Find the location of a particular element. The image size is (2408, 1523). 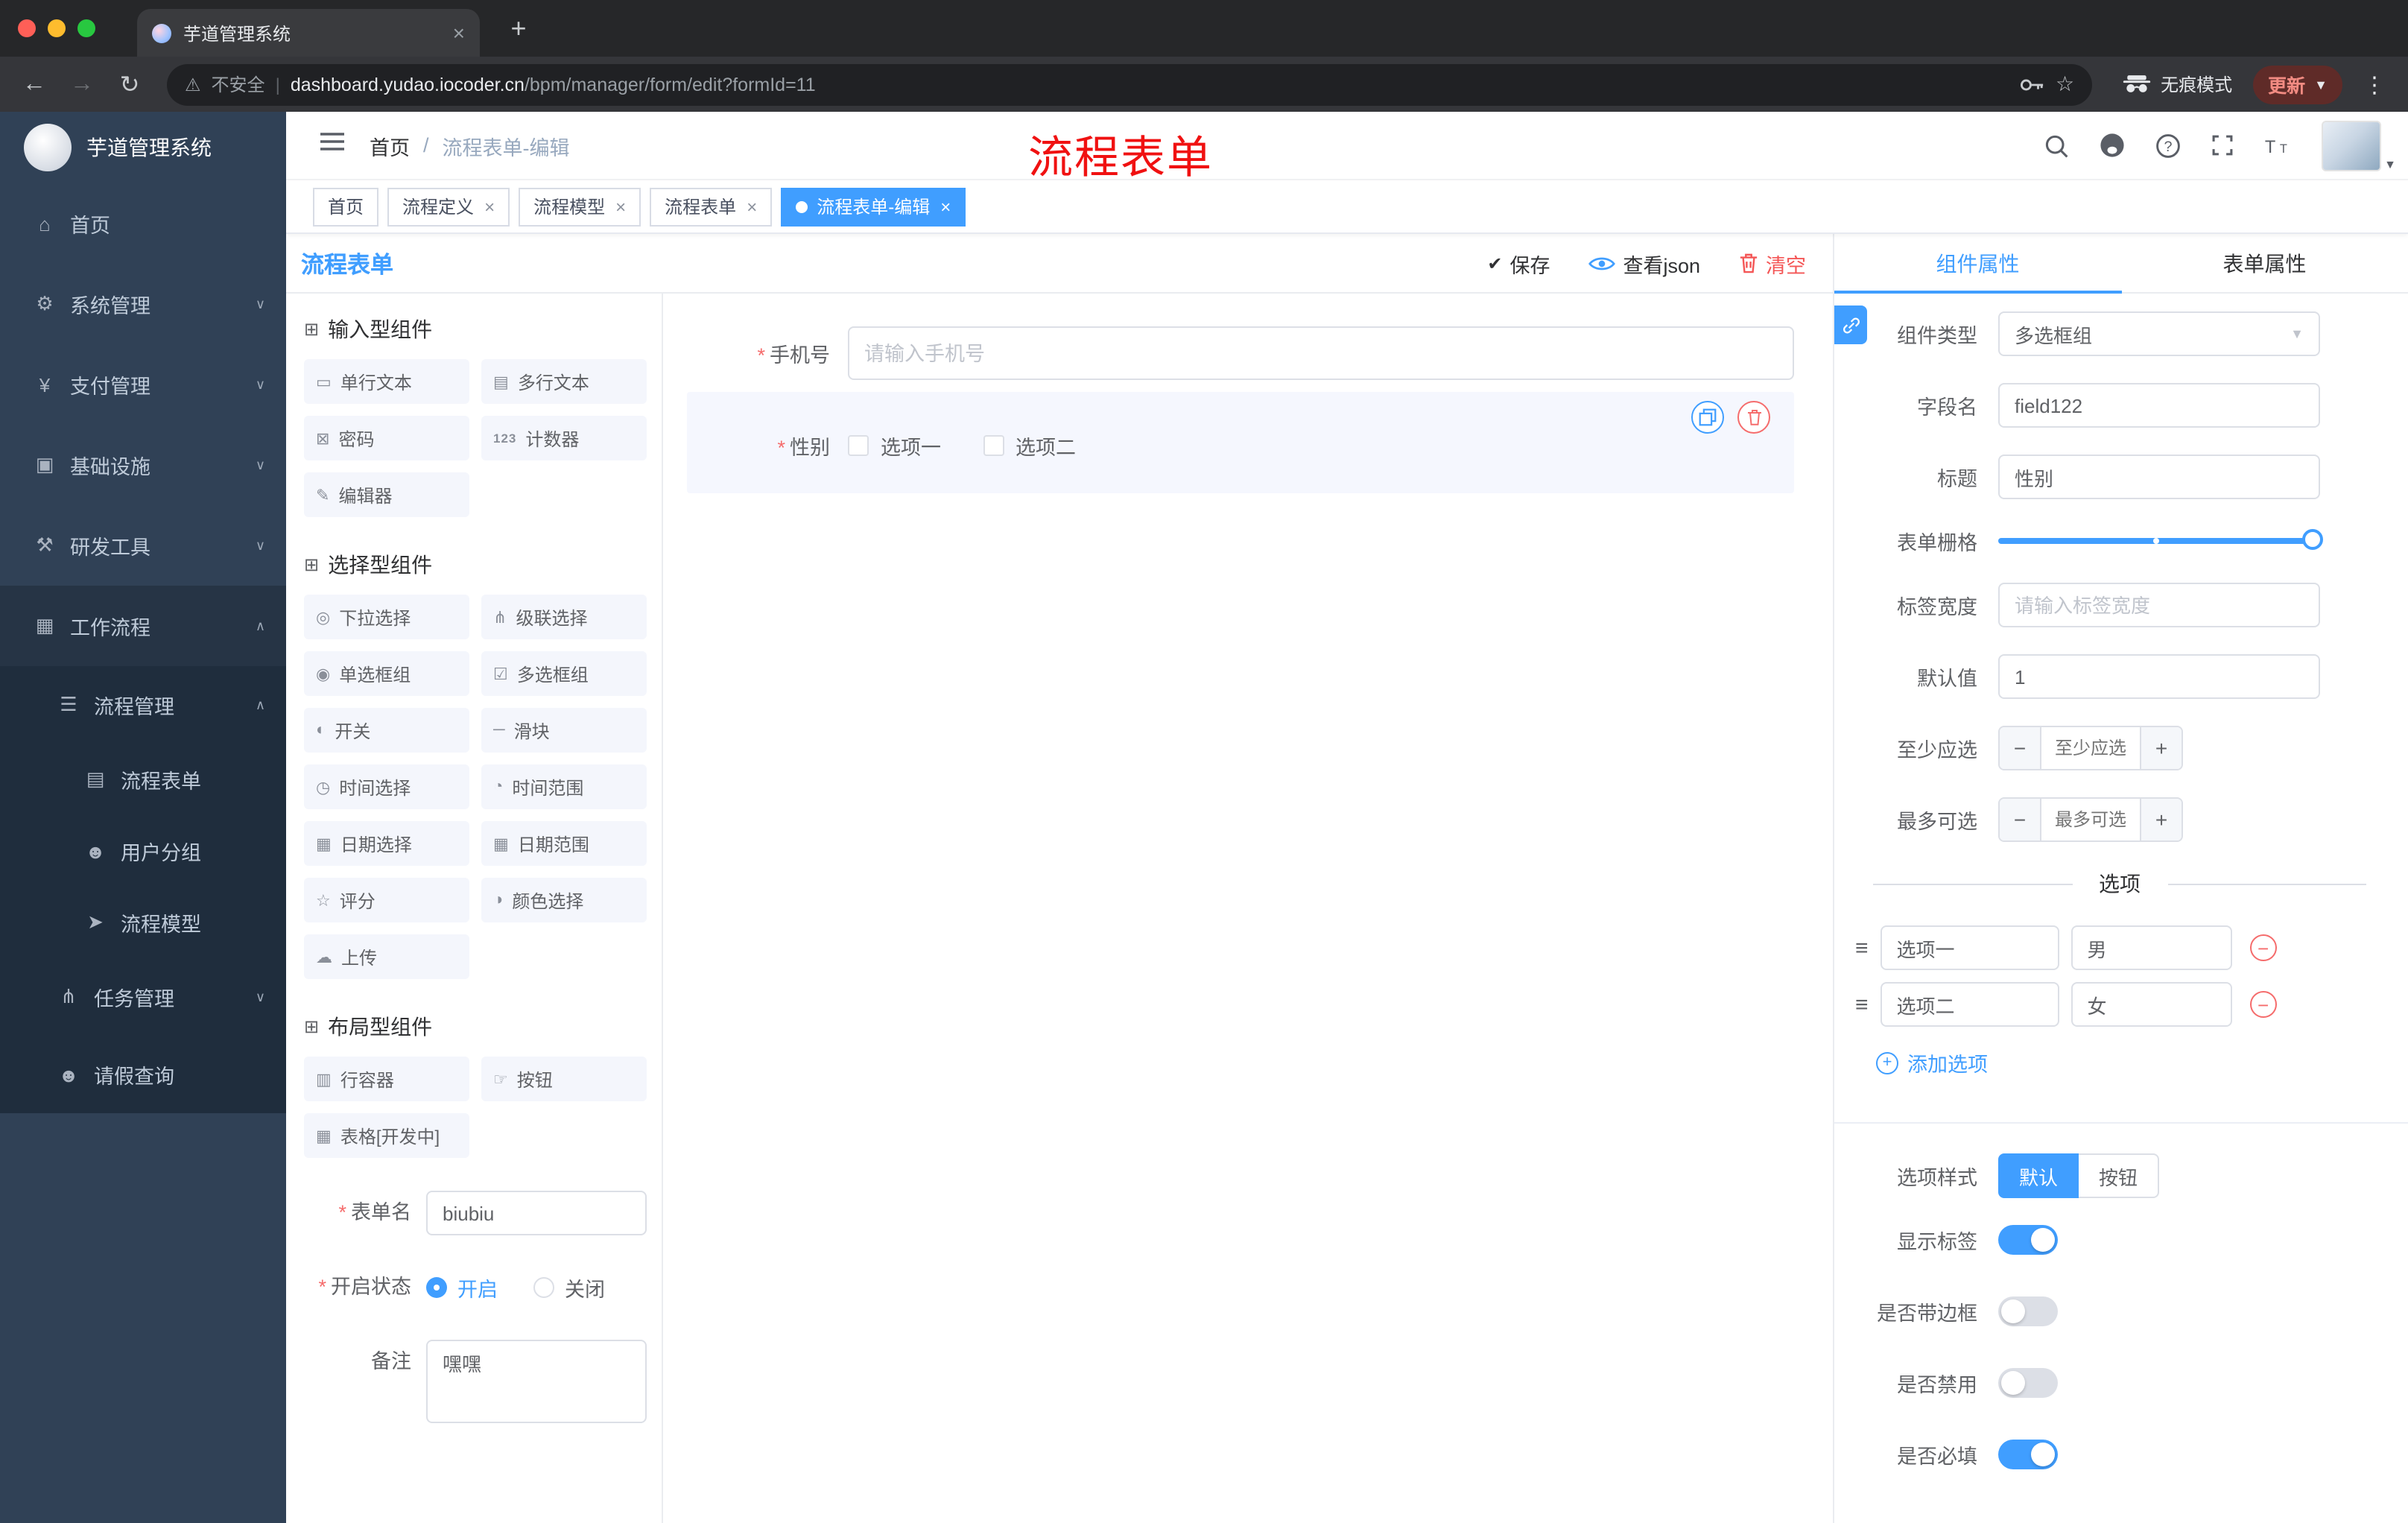

field-name-input is located at coordinates (2159, 406).